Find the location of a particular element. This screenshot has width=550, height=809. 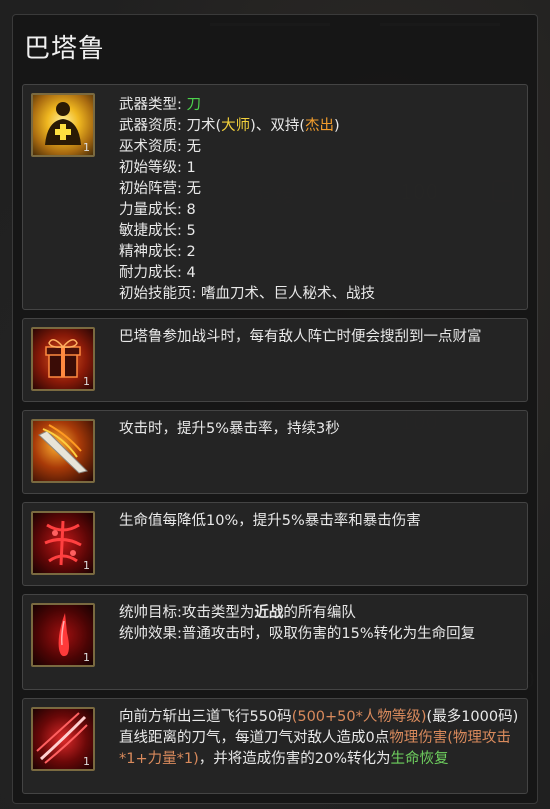

skill-description: 攻击时，提升5%暴击率，持续3秒 is located at coordinates (229, 429).